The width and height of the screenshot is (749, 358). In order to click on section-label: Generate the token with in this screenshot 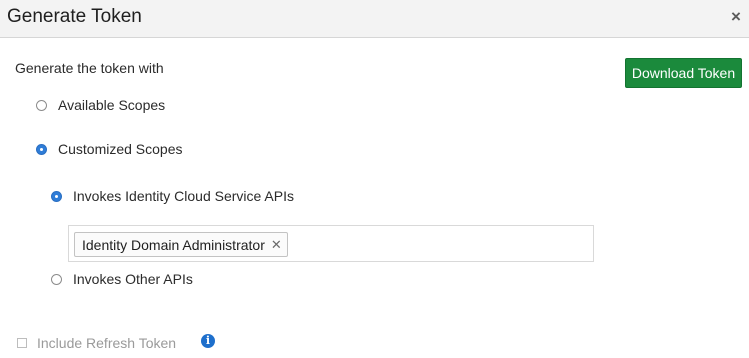, I will do `click(89, 68)`.